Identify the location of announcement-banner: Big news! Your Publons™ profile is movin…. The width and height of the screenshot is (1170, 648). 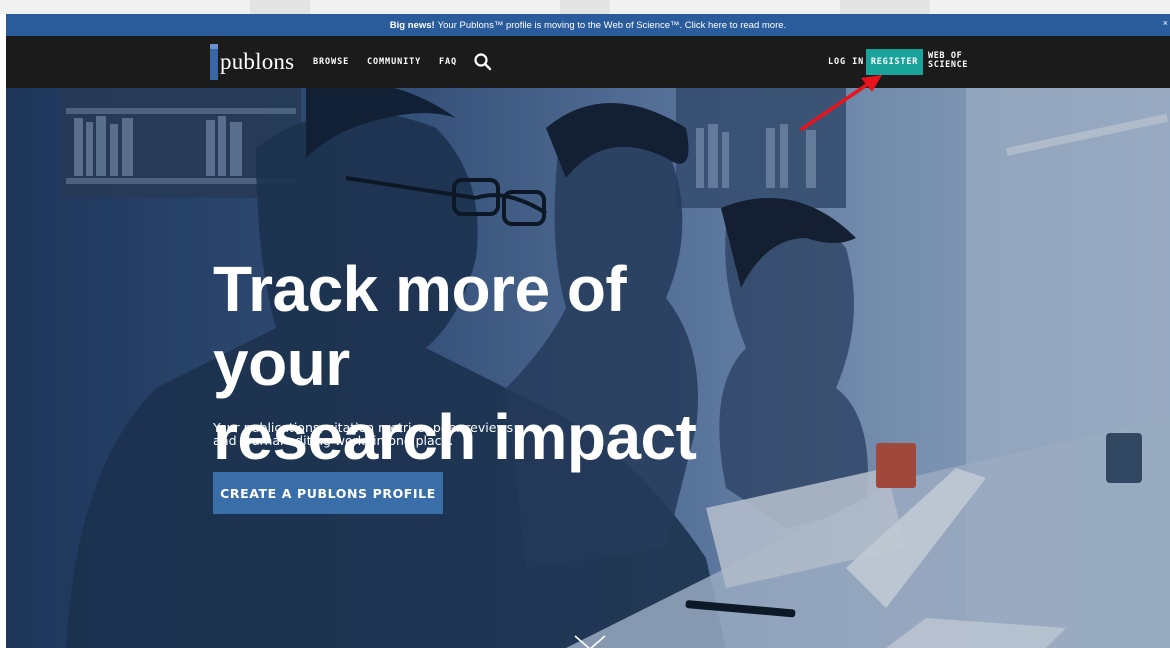
(588, 25).